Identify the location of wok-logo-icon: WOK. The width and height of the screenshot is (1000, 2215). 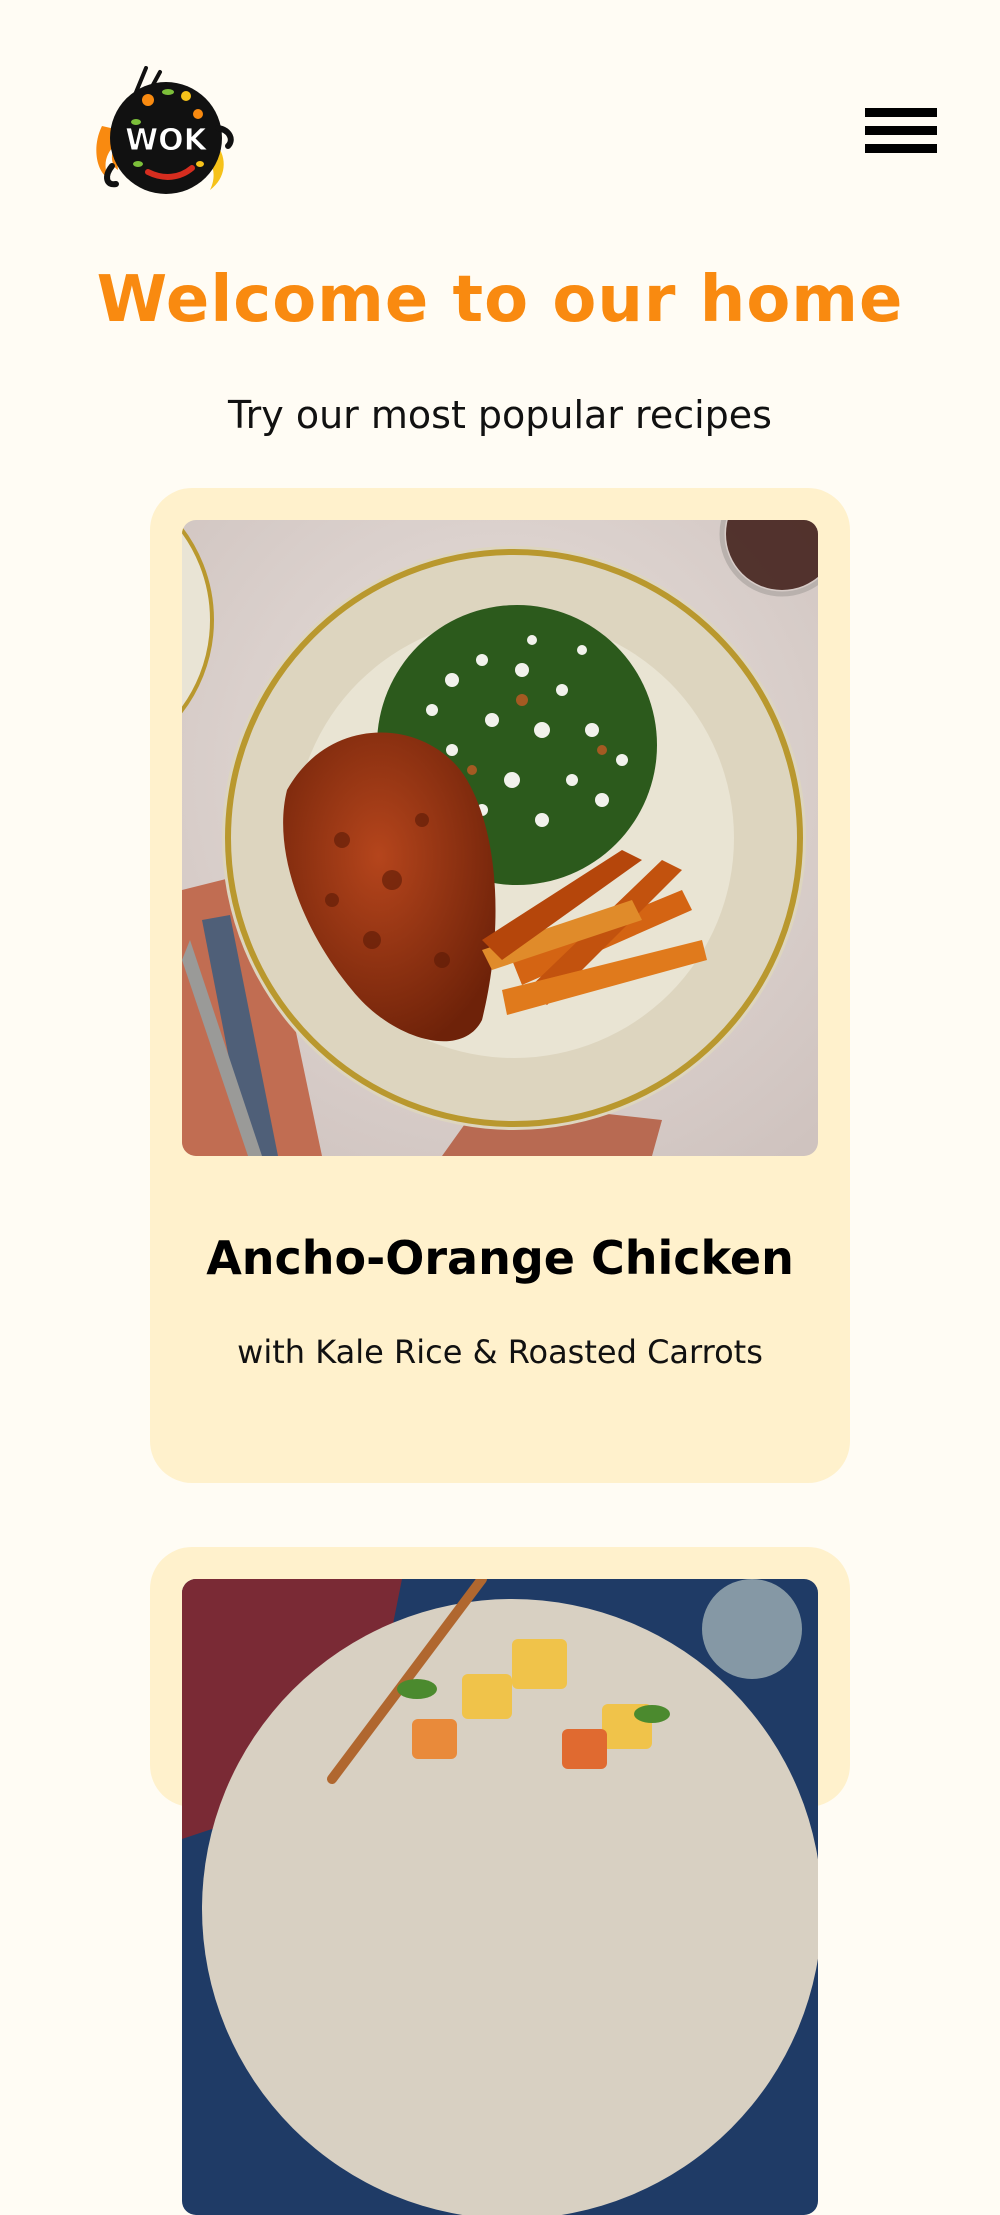
(165, 130).